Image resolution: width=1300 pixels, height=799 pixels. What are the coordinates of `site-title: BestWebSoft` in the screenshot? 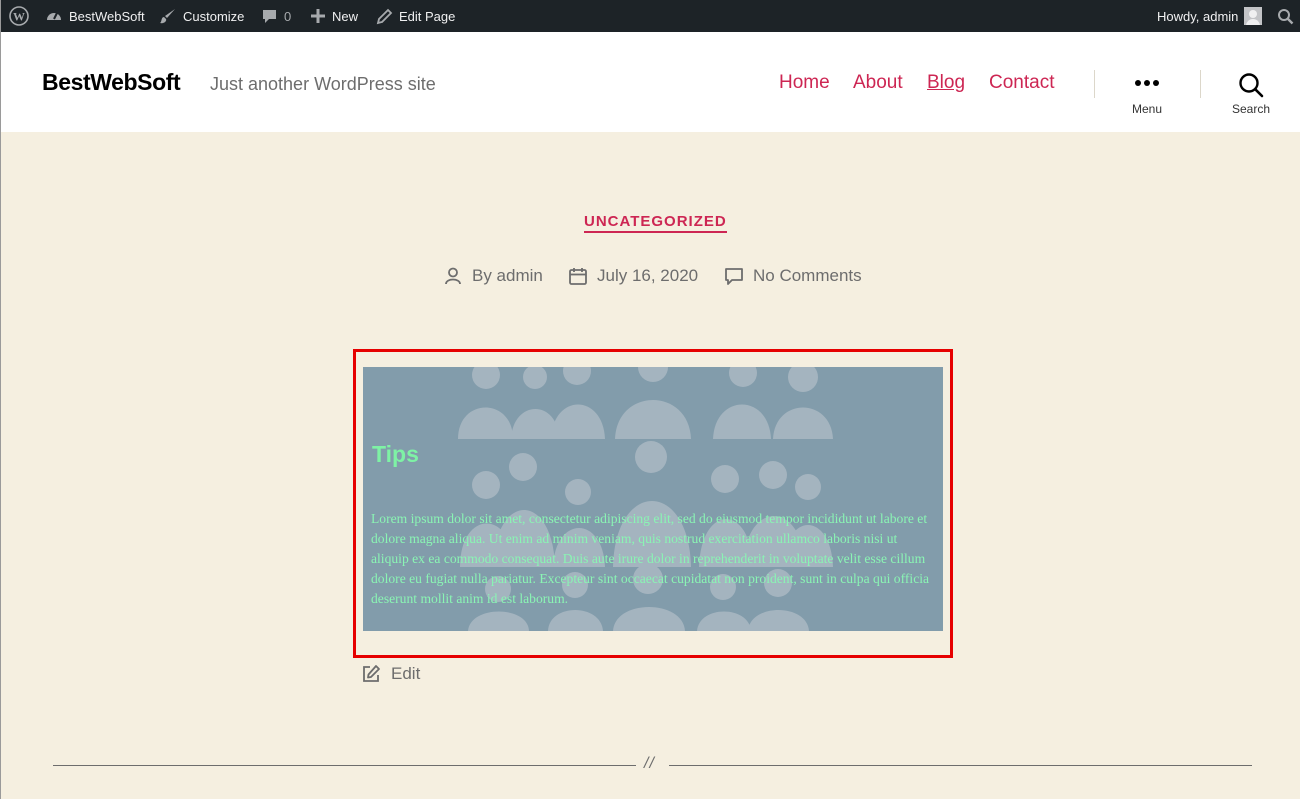 It's located at (111, 82).